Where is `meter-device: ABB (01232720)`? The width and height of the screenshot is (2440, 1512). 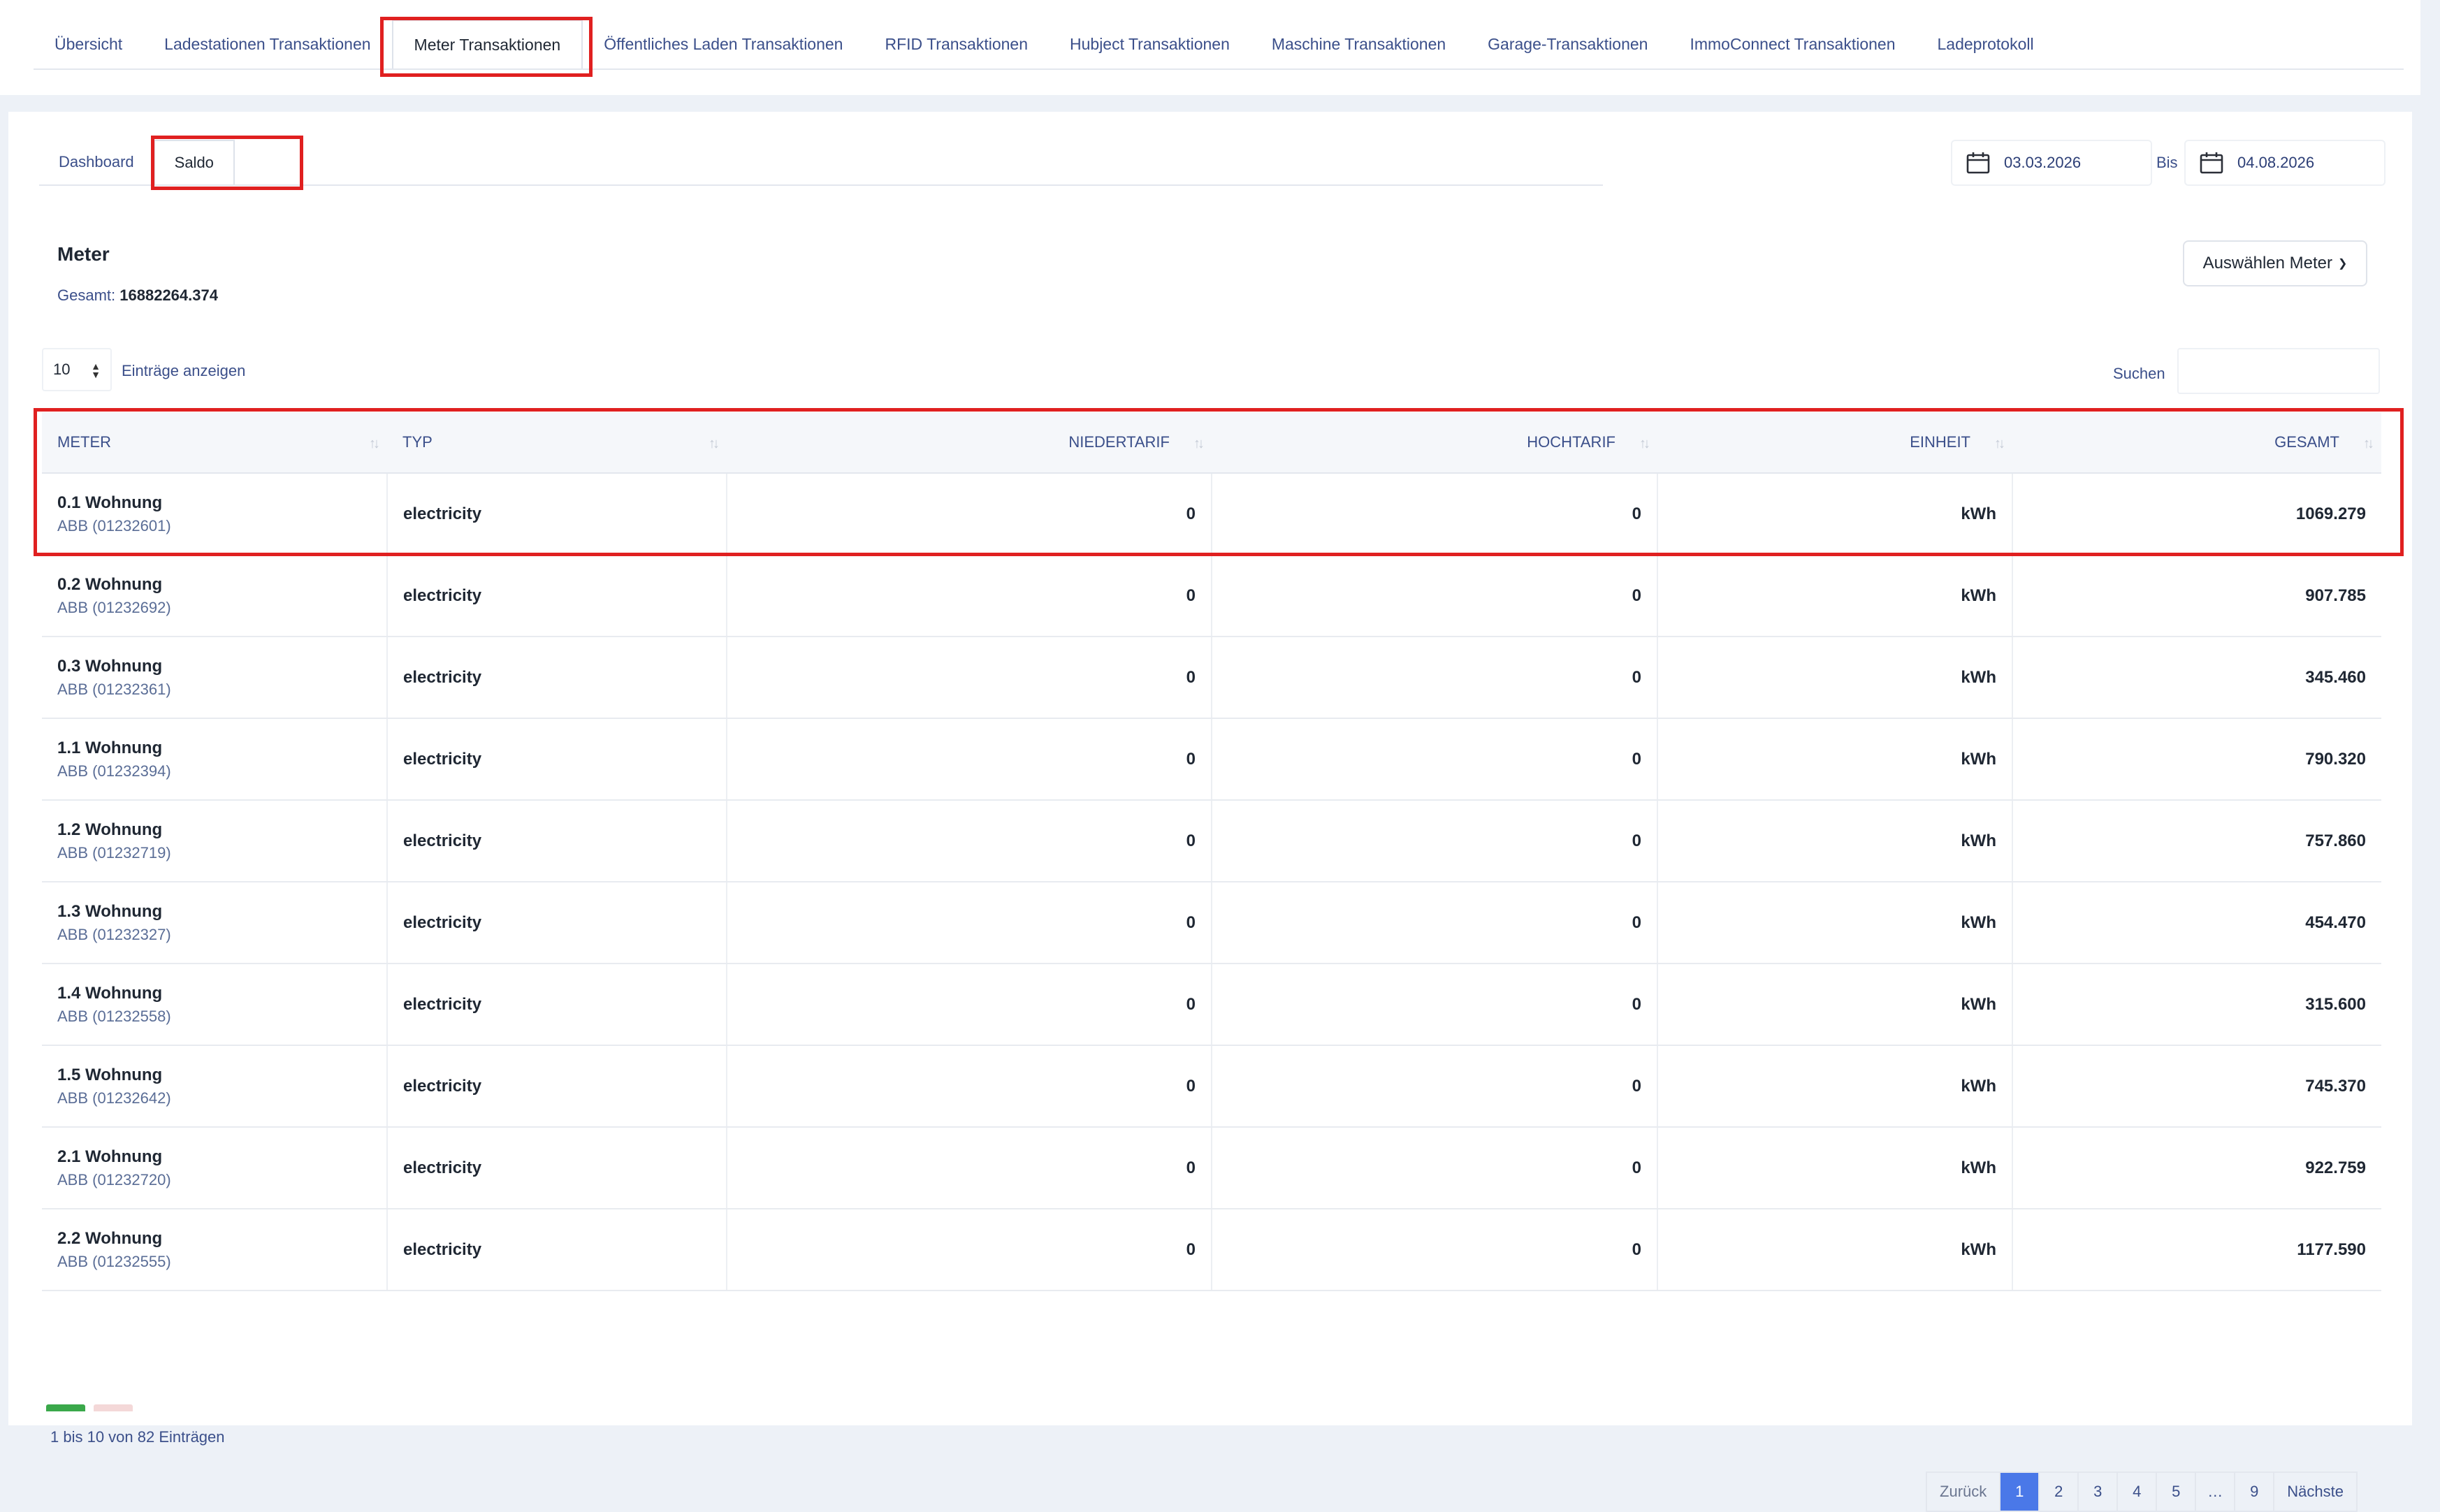
meter-device: ABB (01232720) is located at coordinates (114, 1179).